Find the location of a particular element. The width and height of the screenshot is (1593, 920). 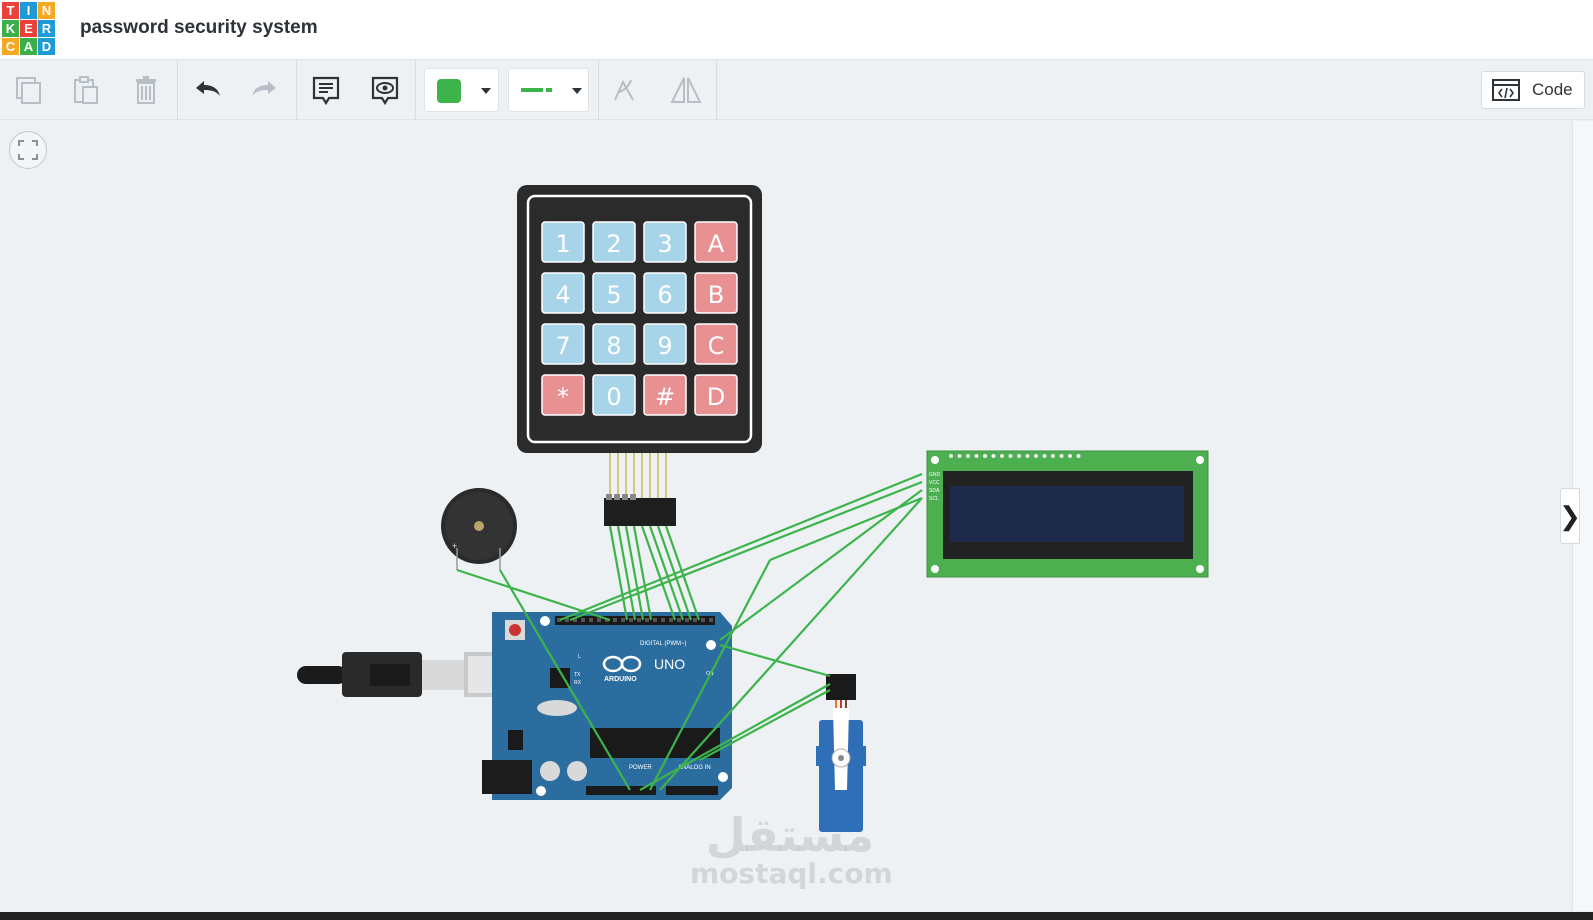

code-button-label: Code is located at coordinates (1552, 89).